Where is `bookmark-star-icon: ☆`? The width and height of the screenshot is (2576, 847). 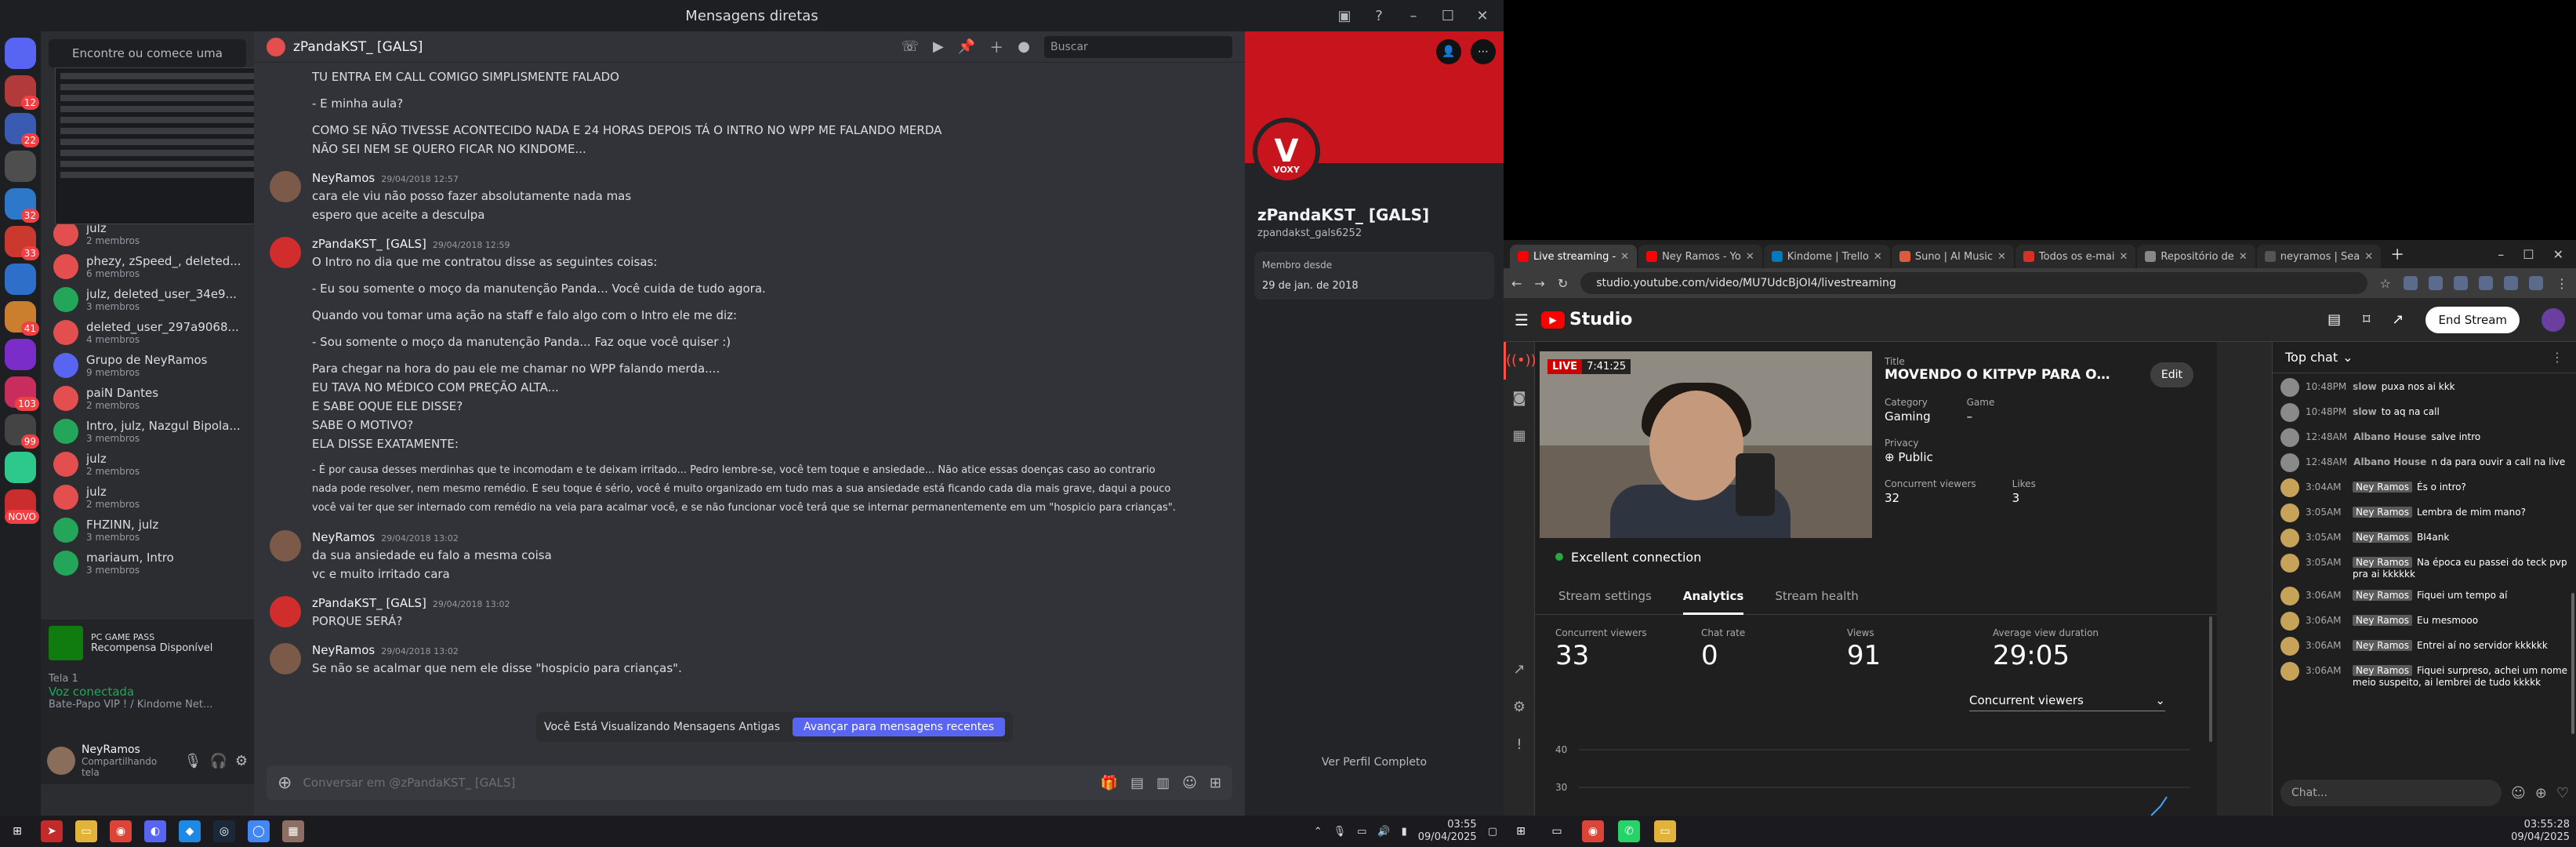
bookmark-star-icon: ☆ is located at coordinates (2386, 283).